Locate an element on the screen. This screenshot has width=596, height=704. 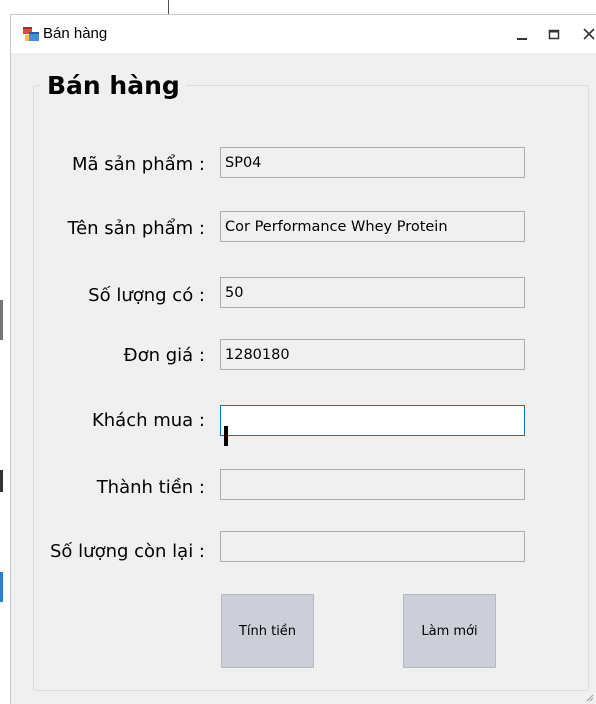
product-code-field is located at coordinates (372, 162).